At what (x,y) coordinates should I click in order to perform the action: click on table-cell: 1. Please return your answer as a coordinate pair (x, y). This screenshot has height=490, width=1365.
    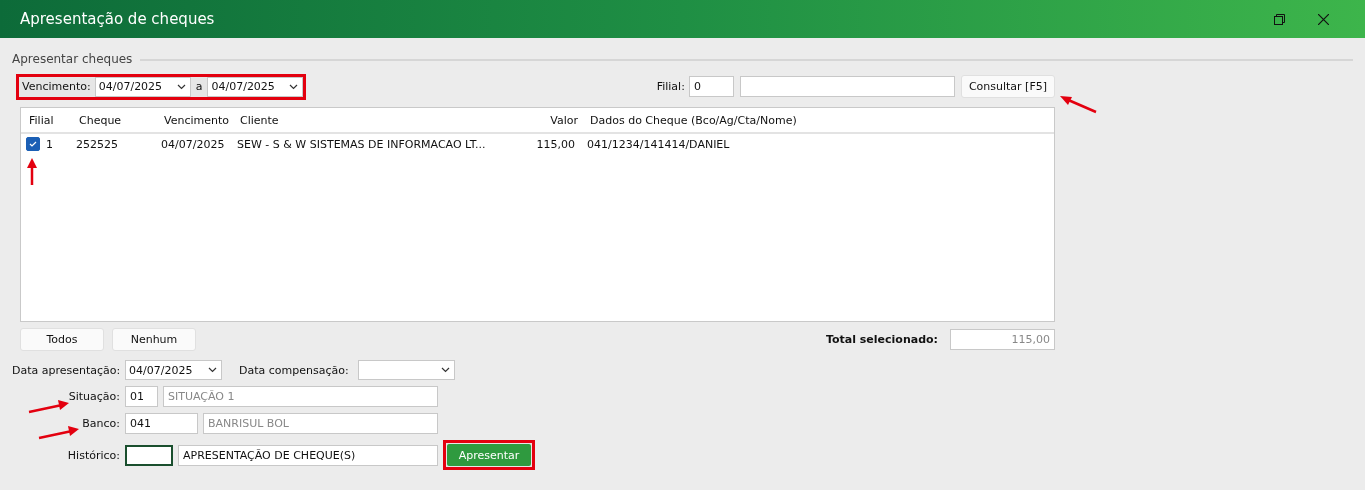
    Looking at the image, I should click on (49, 144).